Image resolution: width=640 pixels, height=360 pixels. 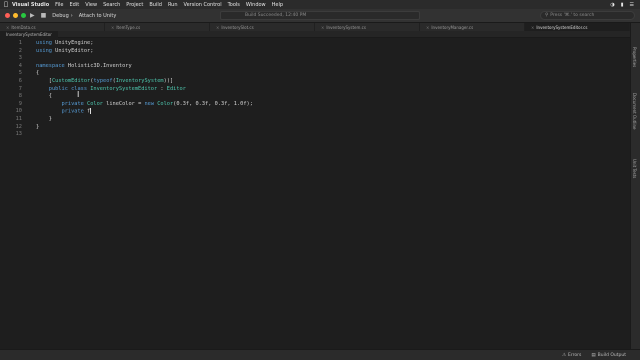 I want to click on code-text: UnityEditor;, so click(x=72, y=50).